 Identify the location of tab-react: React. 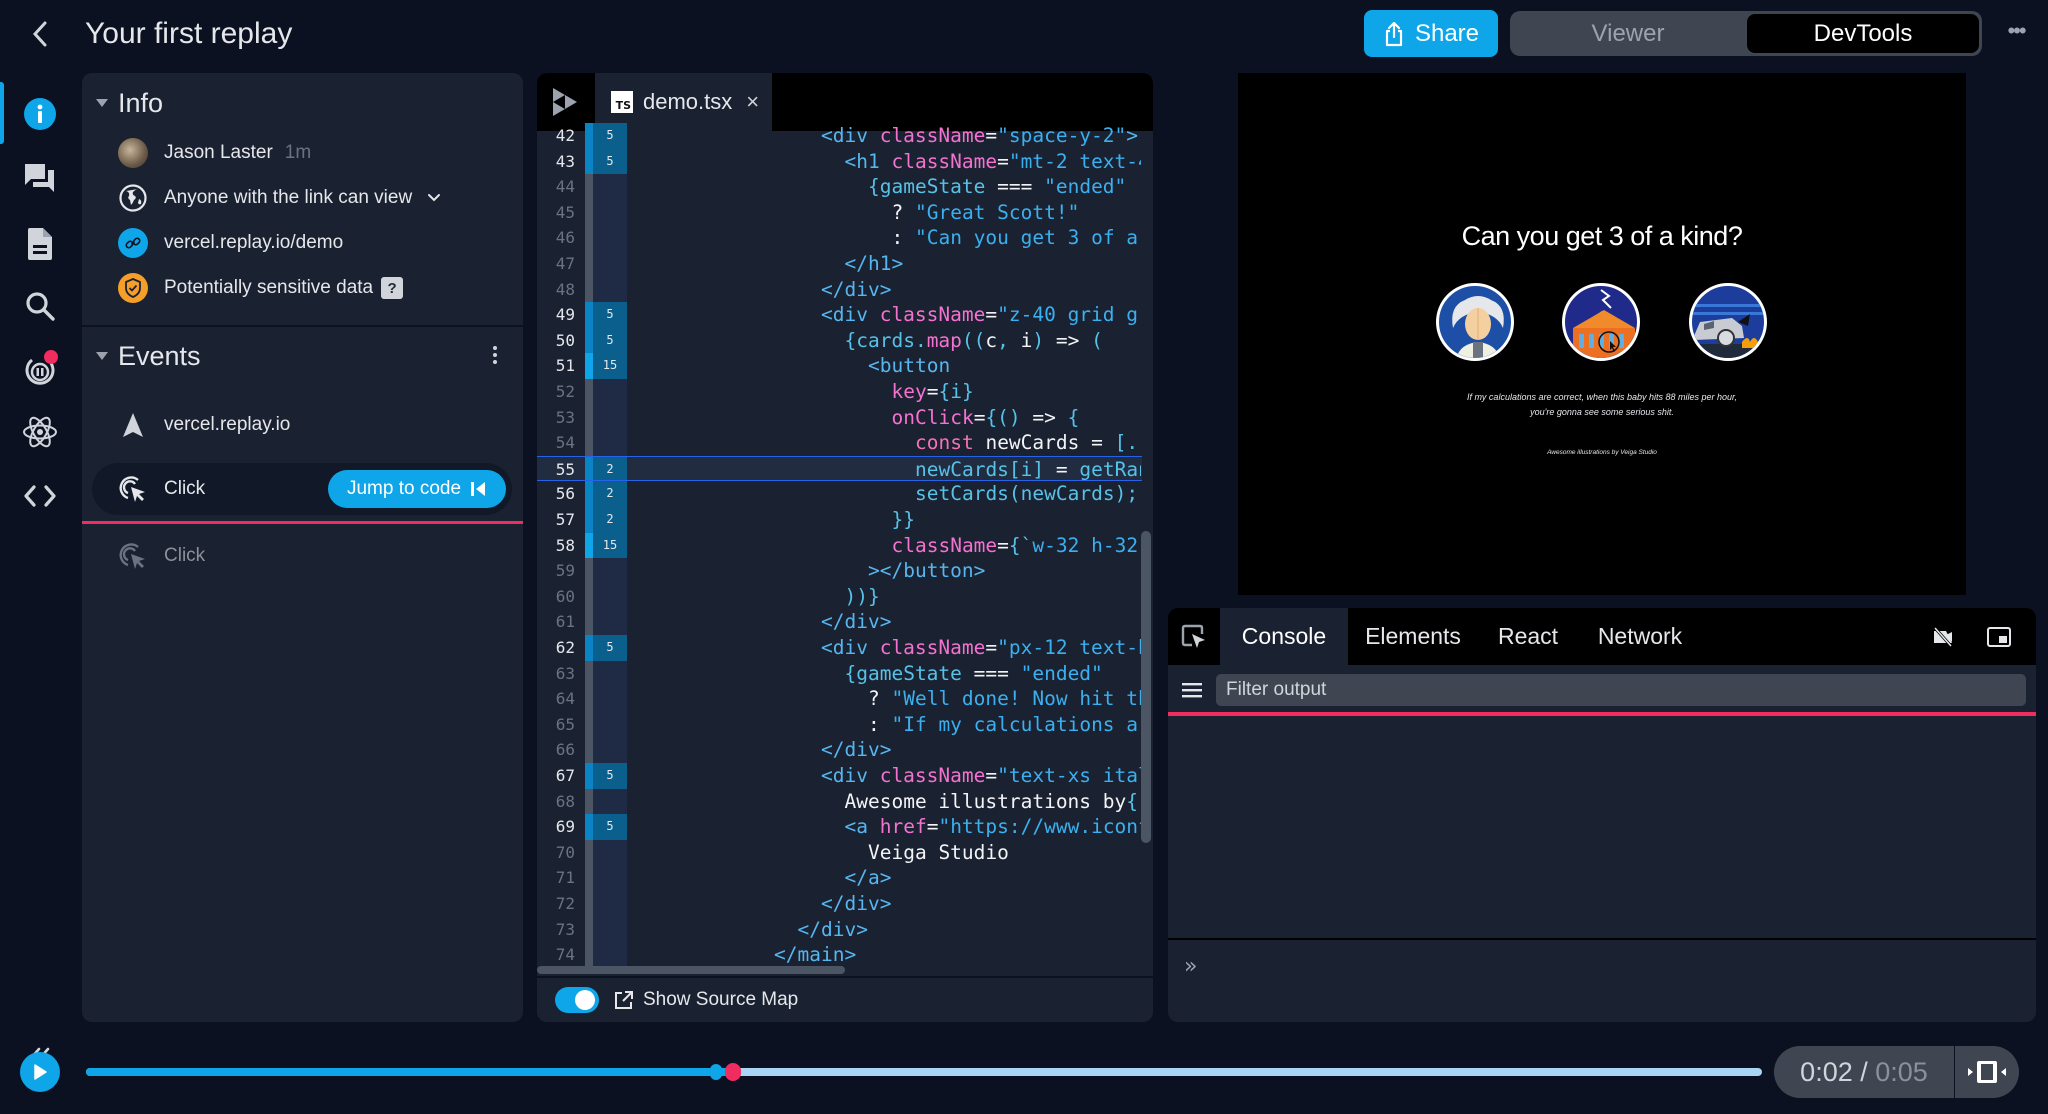
(1528, 636).